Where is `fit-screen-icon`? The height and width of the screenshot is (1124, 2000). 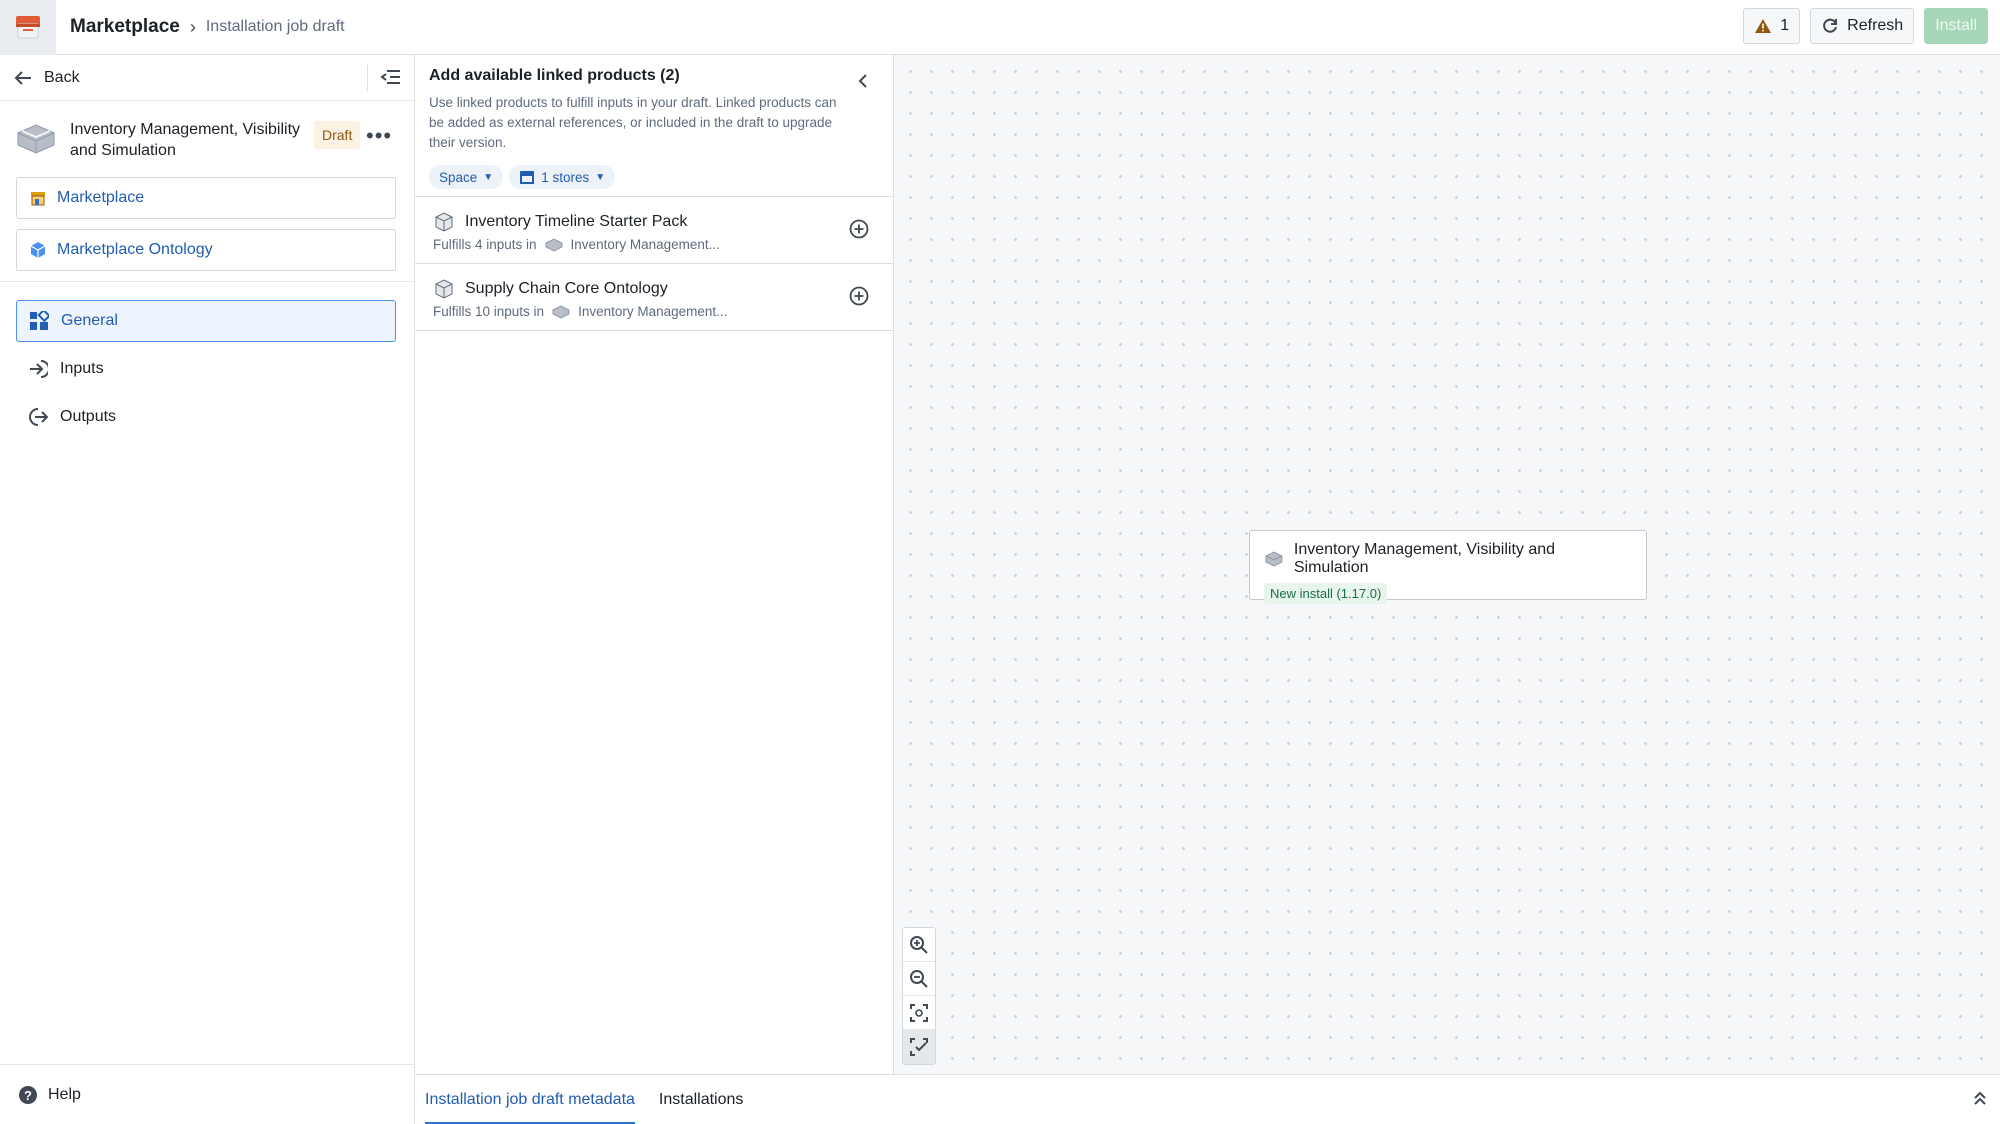
fit-screen-icon is located at coordinates (919, 1012).